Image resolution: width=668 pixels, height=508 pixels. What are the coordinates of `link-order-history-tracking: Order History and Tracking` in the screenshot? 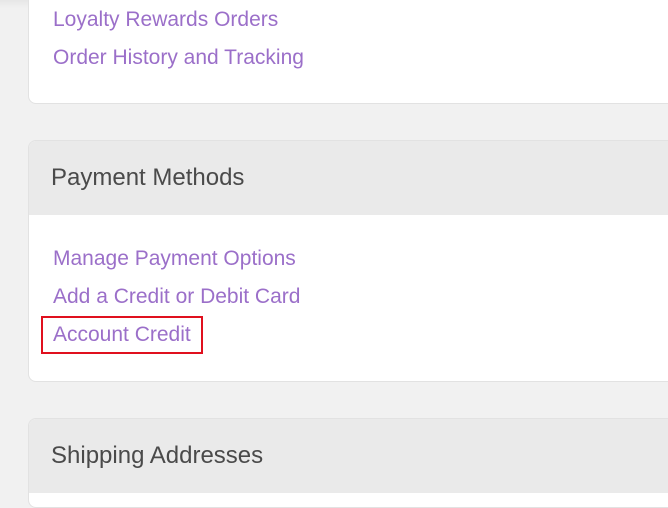 It's located at (360, 58).